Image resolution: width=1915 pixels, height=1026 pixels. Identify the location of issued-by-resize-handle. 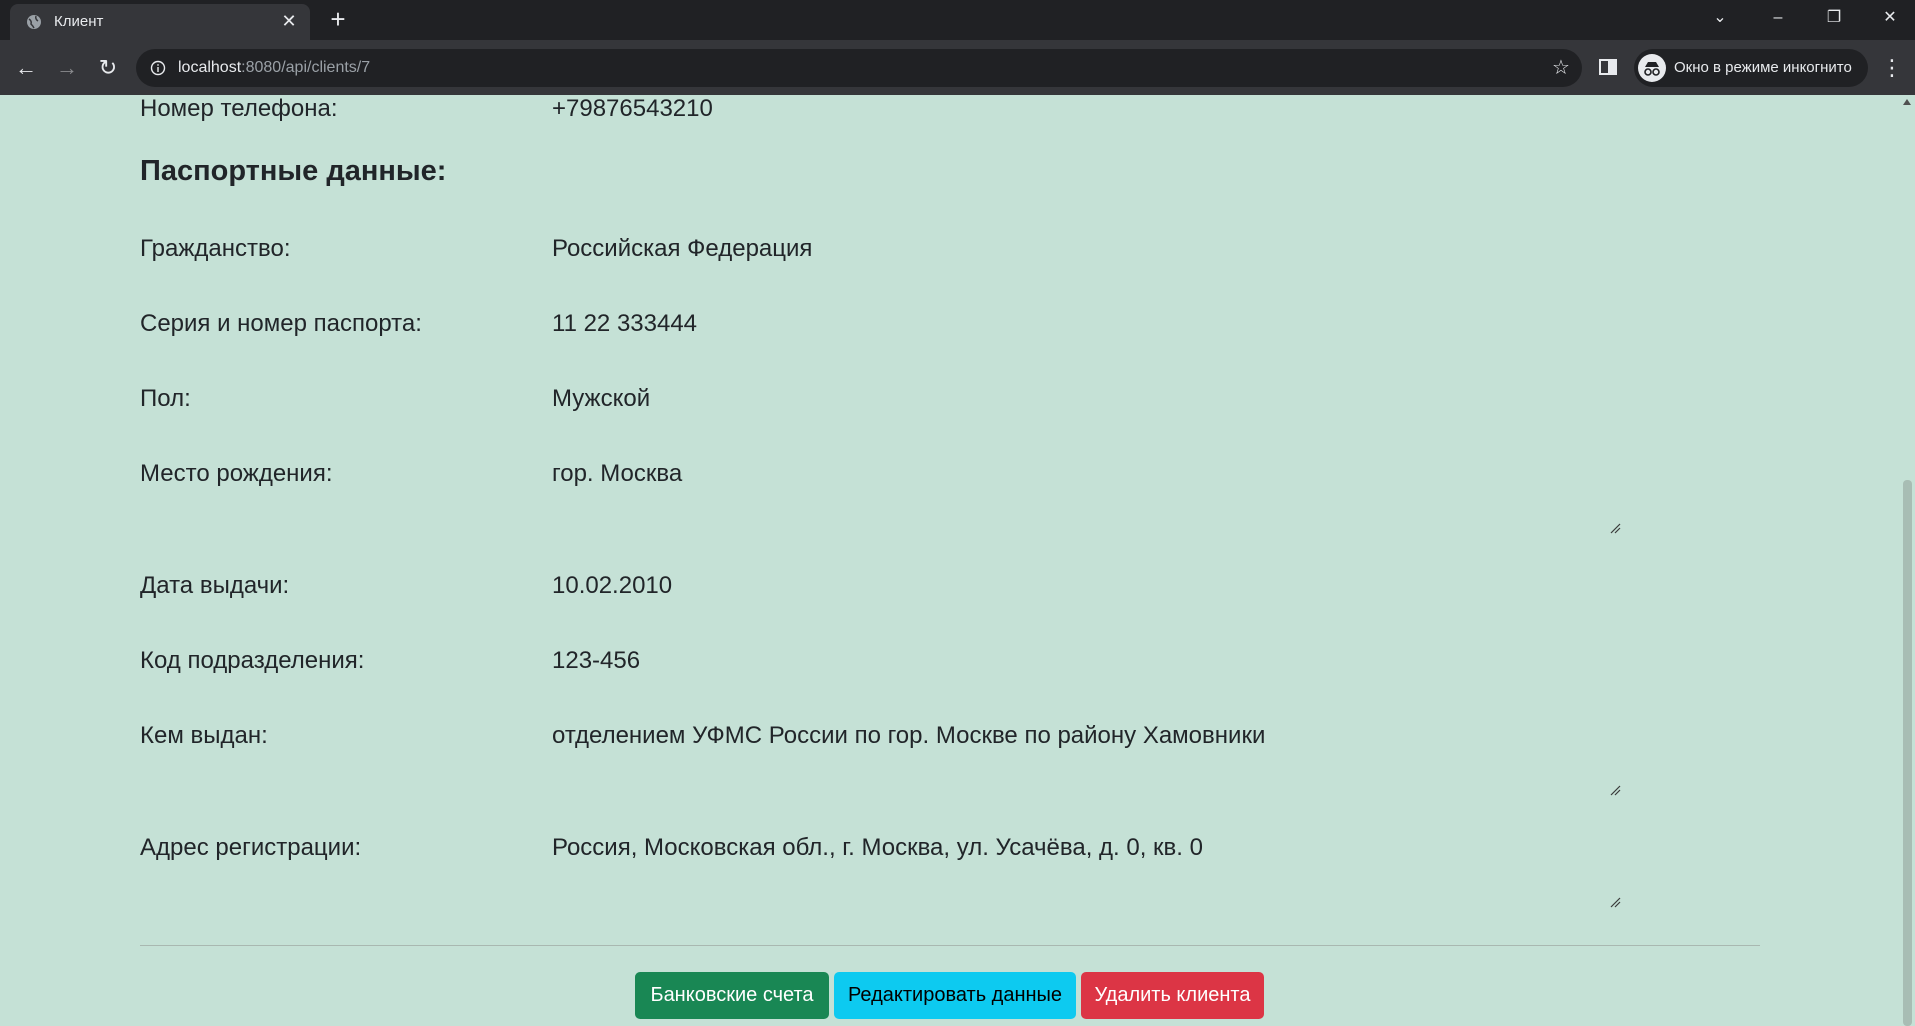
(1615, 790).